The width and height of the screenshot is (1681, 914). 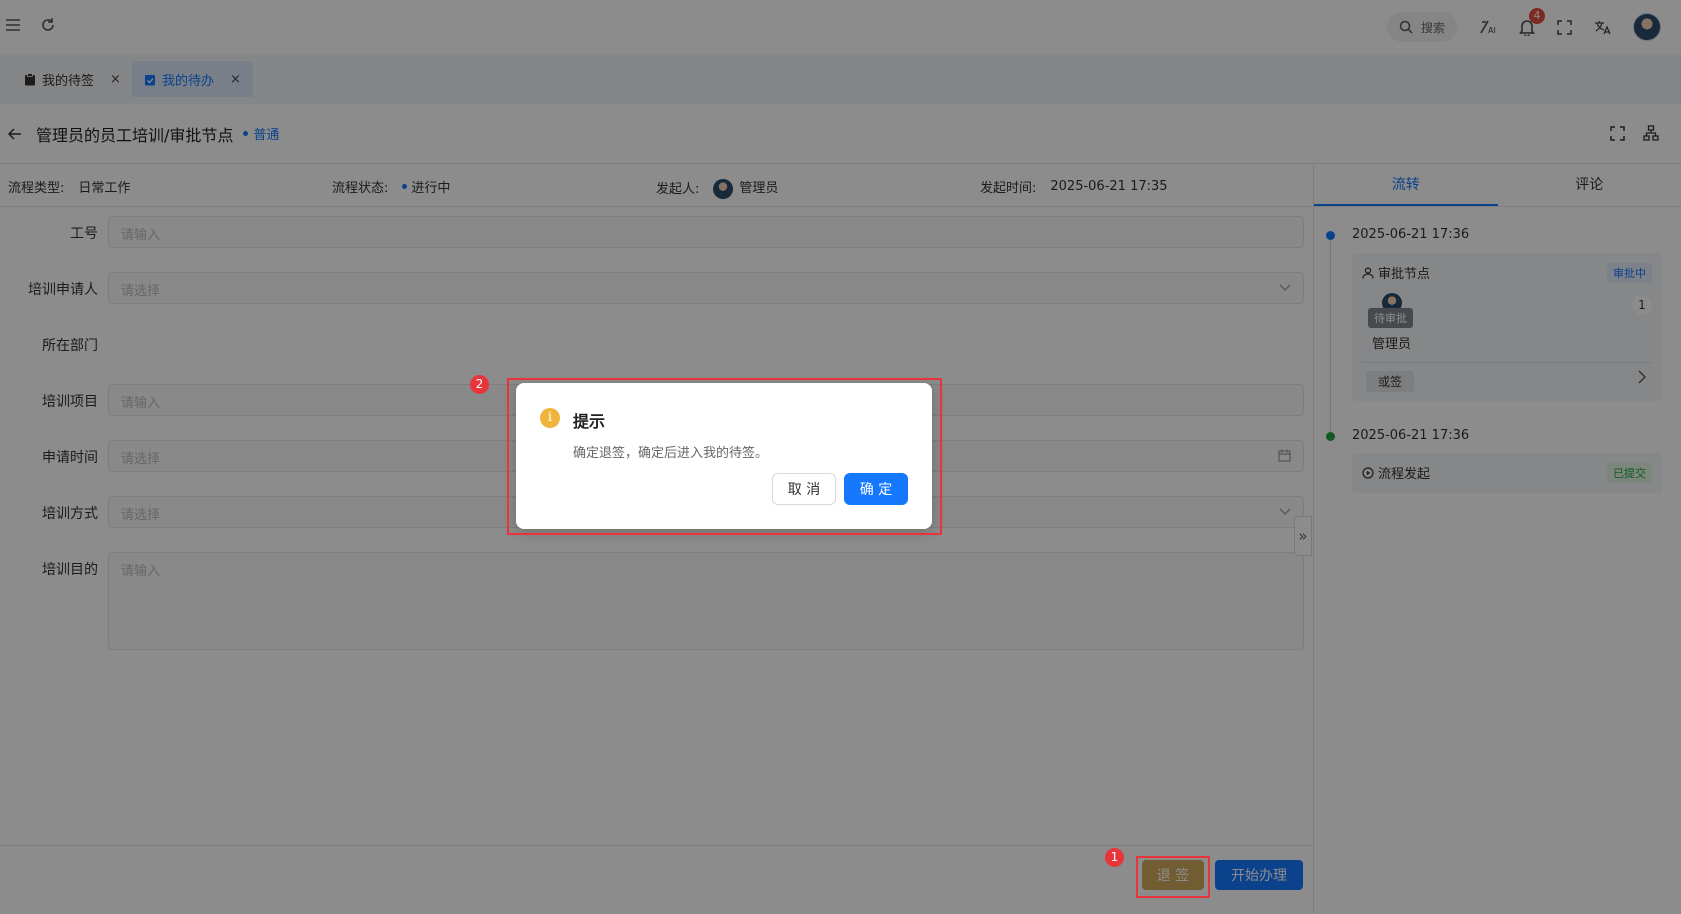 I want to click on step-marker-1: 1, so click(x=1114, y=857).